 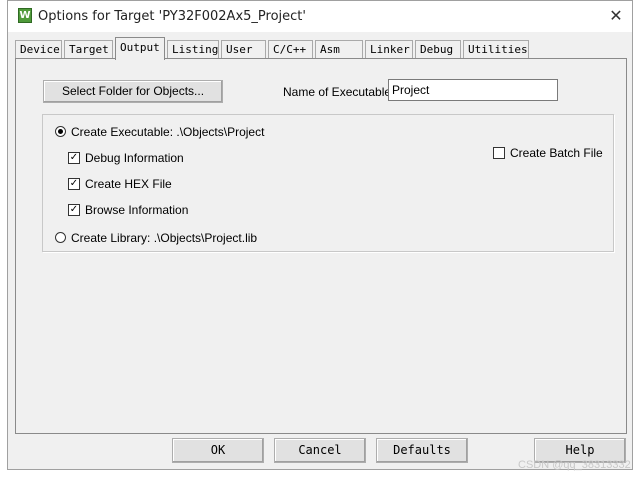 I want to click on create-batch-file-label: Create Batch File, so click(x=556, y=153).